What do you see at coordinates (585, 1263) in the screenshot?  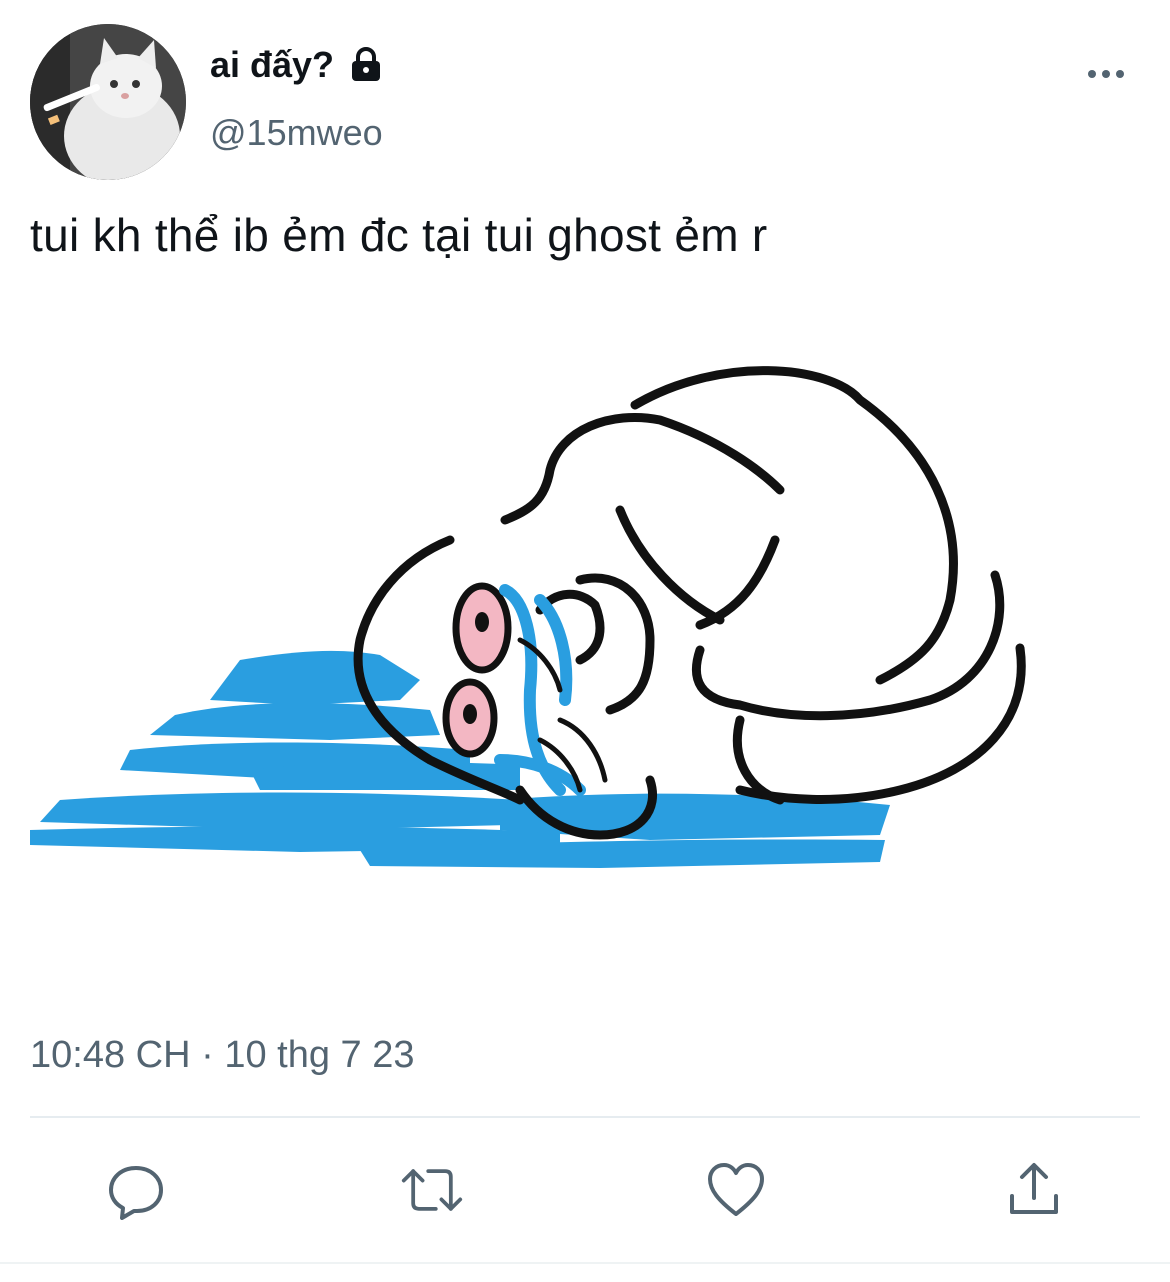 I see `bottom-divider` at bounding box center [585, 1263].